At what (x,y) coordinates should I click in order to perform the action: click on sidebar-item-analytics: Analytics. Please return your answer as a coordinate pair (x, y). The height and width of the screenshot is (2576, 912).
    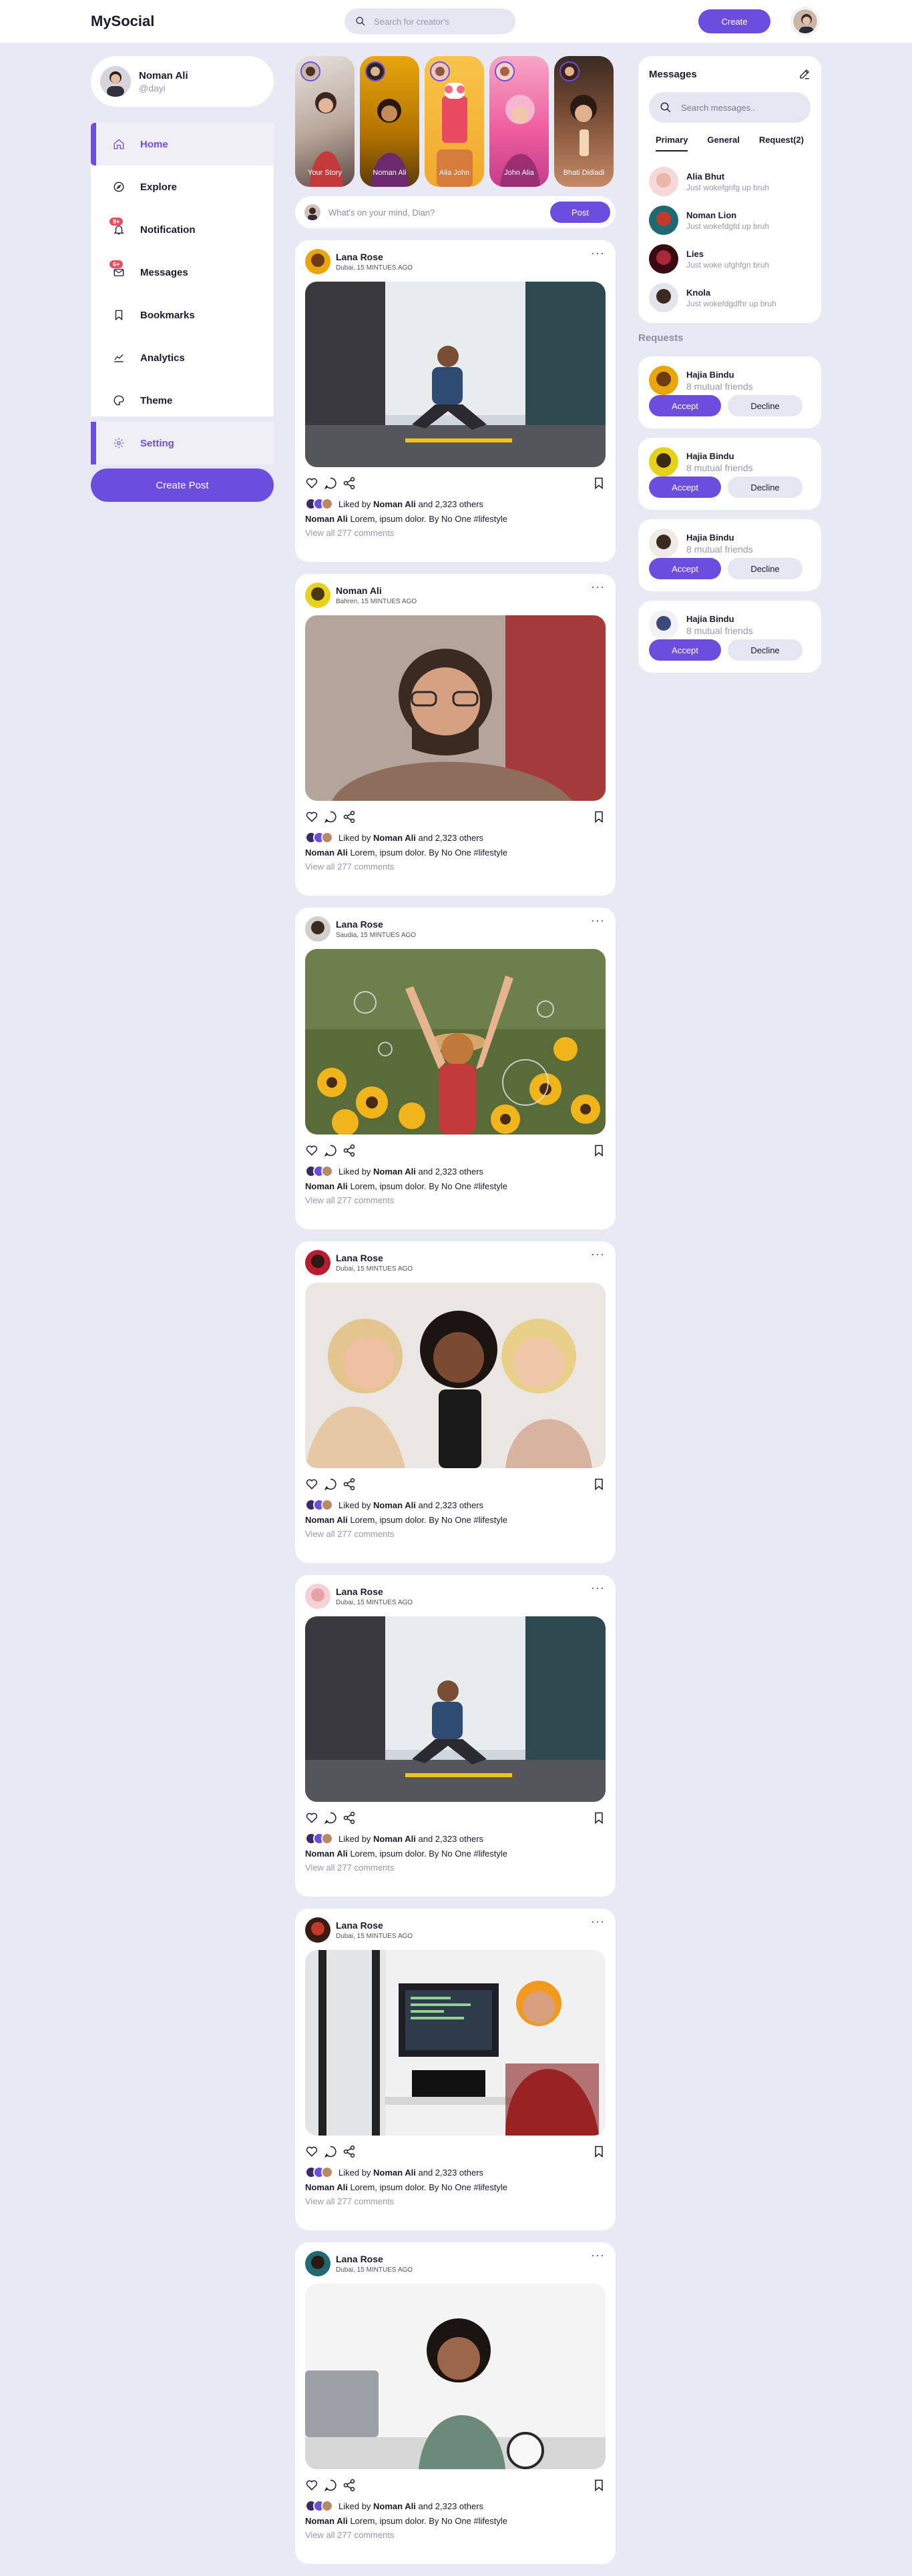
    Looking at the image, I should click on (182, 358).